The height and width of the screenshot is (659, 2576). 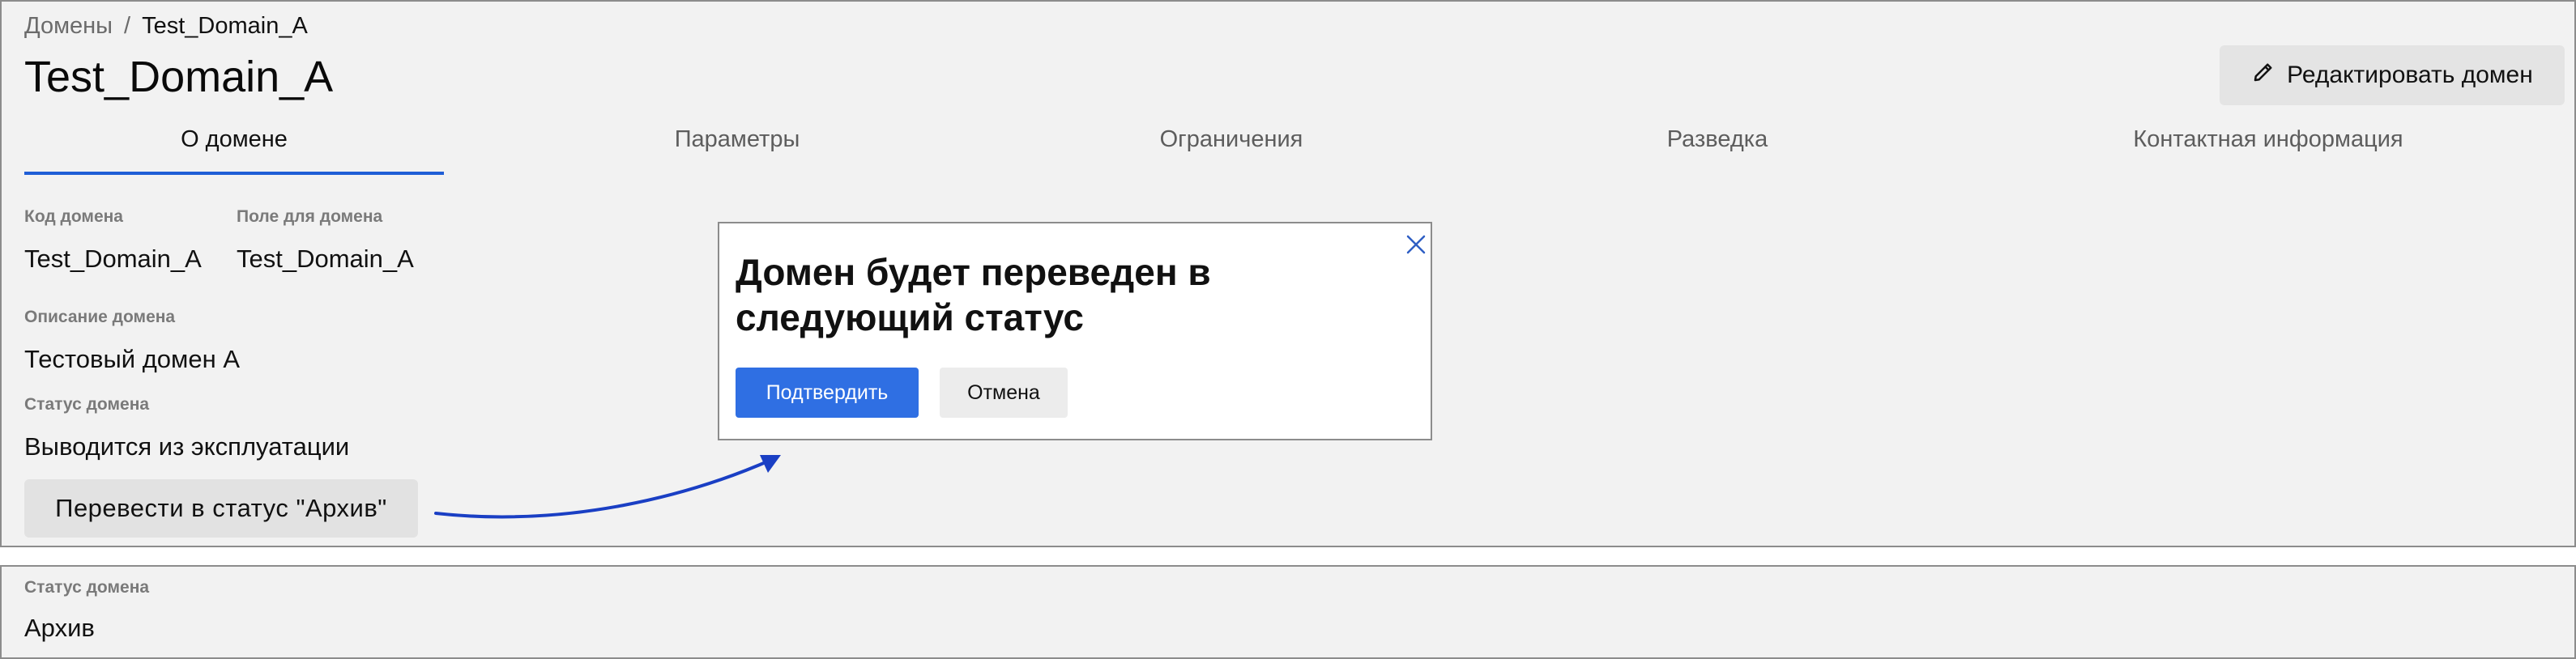 I want to click on tab-contact-info: Контактная информация, so click(x=2268, y=145).